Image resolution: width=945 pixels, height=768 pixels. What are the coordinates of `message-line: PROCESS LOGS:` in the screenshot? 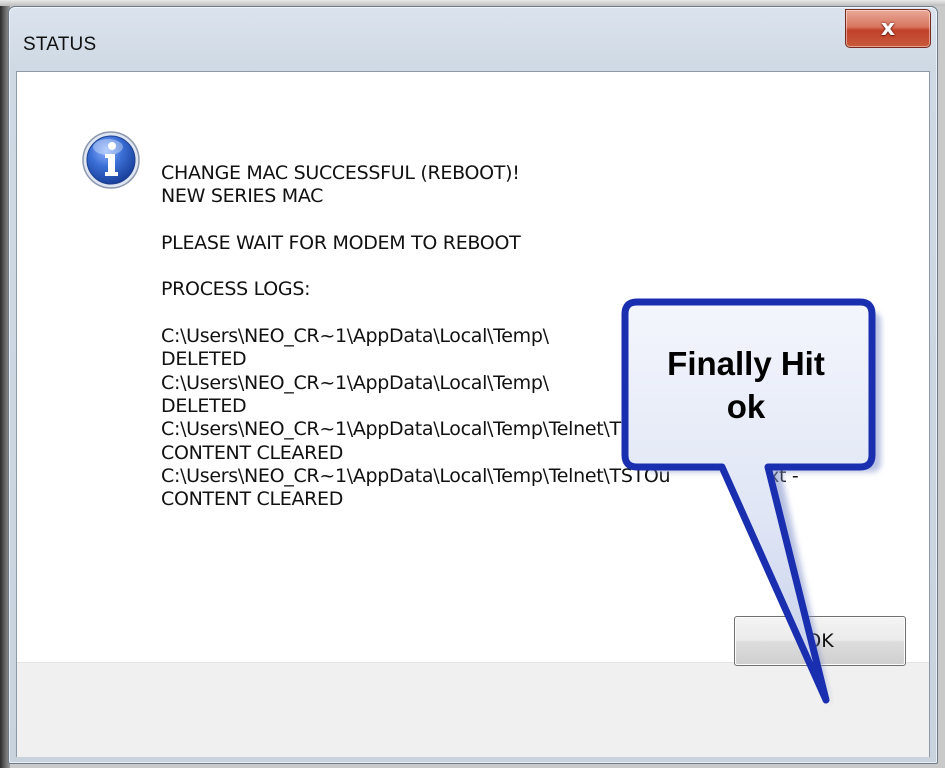 It's located at (236, 289).